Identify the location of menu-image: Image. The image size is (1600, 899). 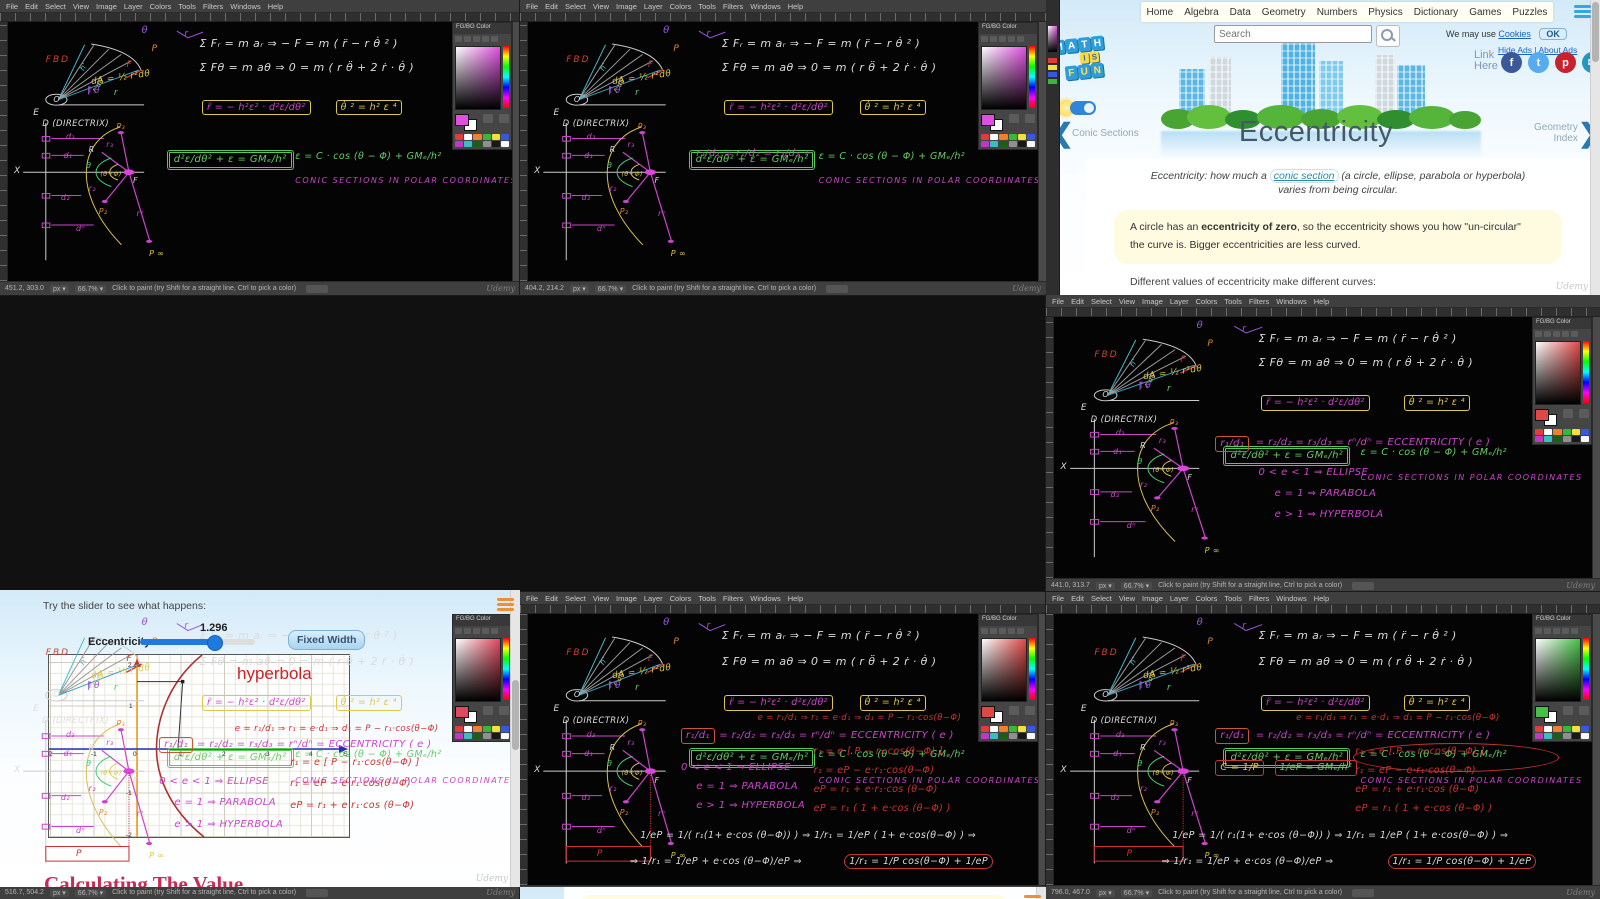
(1152, 301).